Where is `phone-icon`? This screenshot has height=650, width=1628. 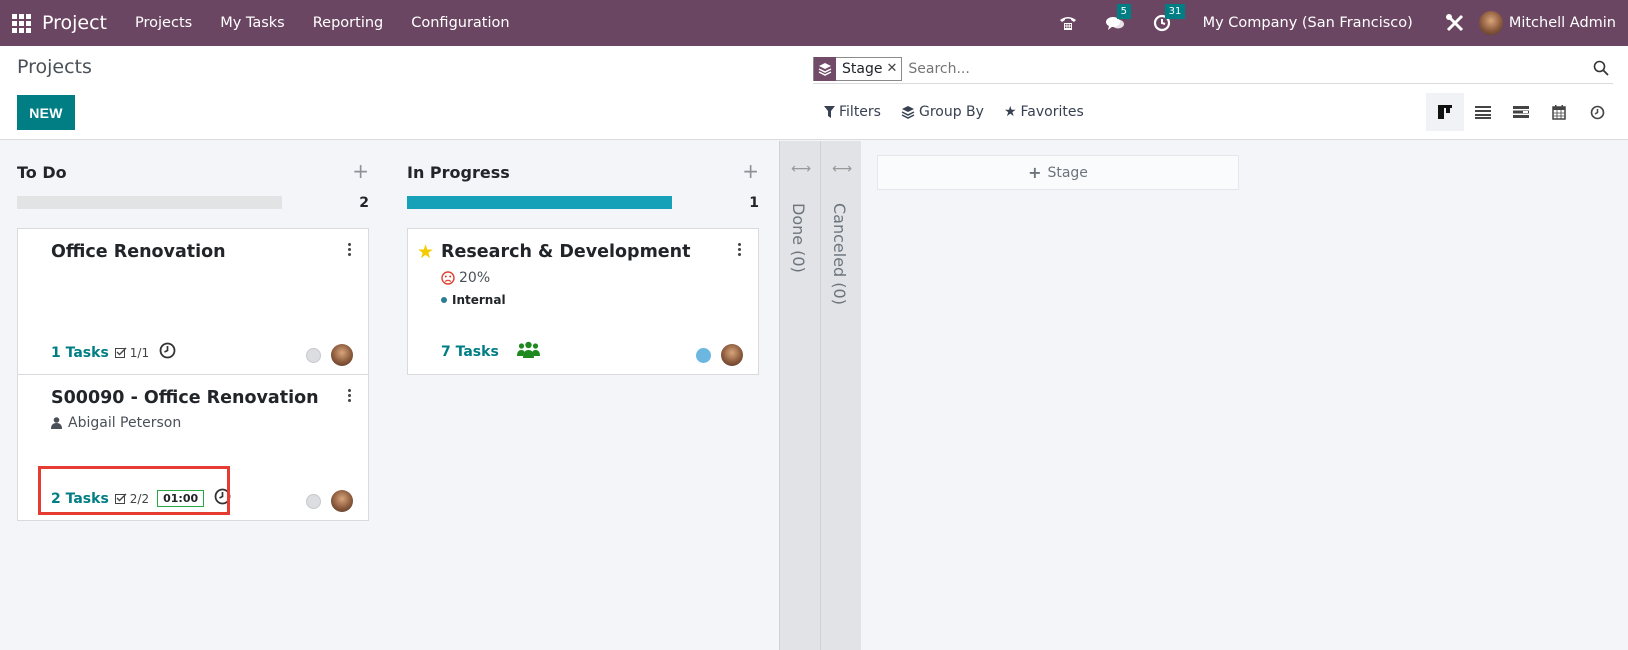
phone-icon is located at coordinates (1068, 23).